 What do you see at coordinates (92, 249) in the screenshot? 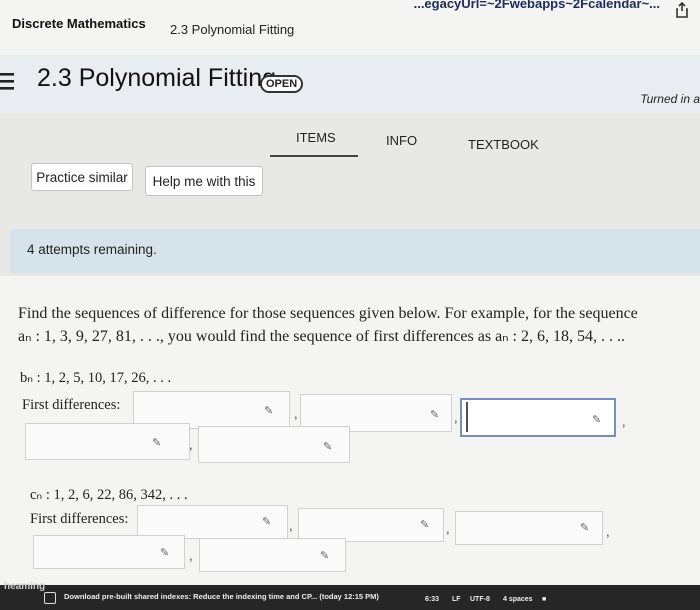
I see `attempts-remaining: 4 attempts remaining.` at bounding box center [92, 249].